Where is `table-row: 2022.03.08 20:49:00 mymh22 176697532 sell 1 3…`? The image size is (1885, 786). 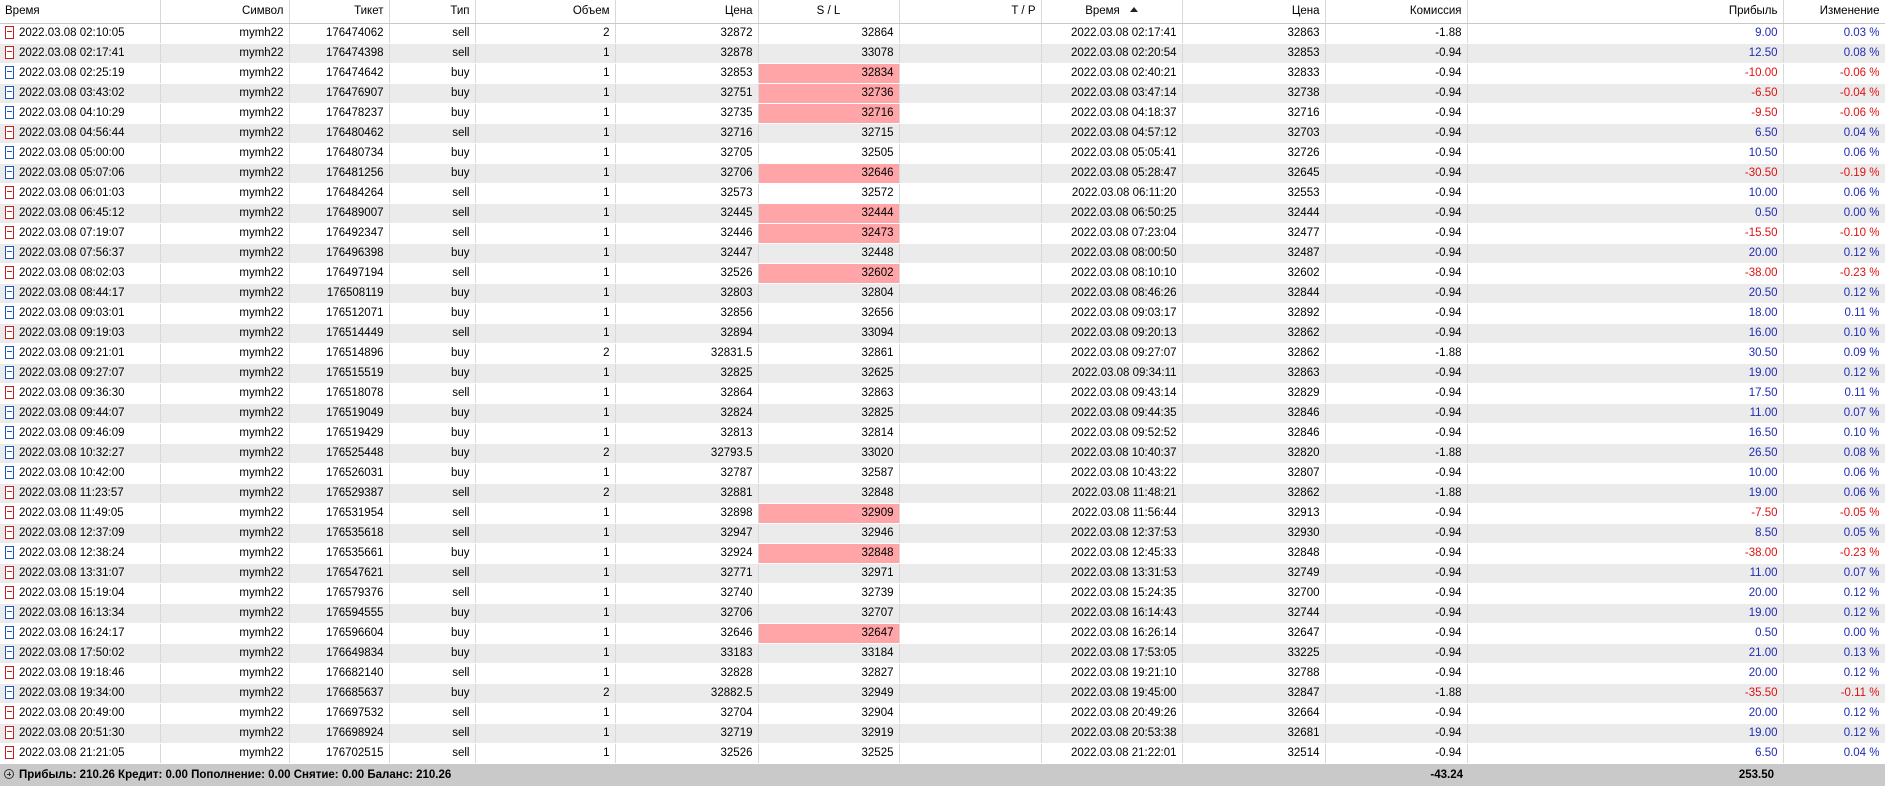 table-row: 2022.03.08 20:49:00 mymh22 176697532 sell 1 3… is located at coordinates (942, 713).